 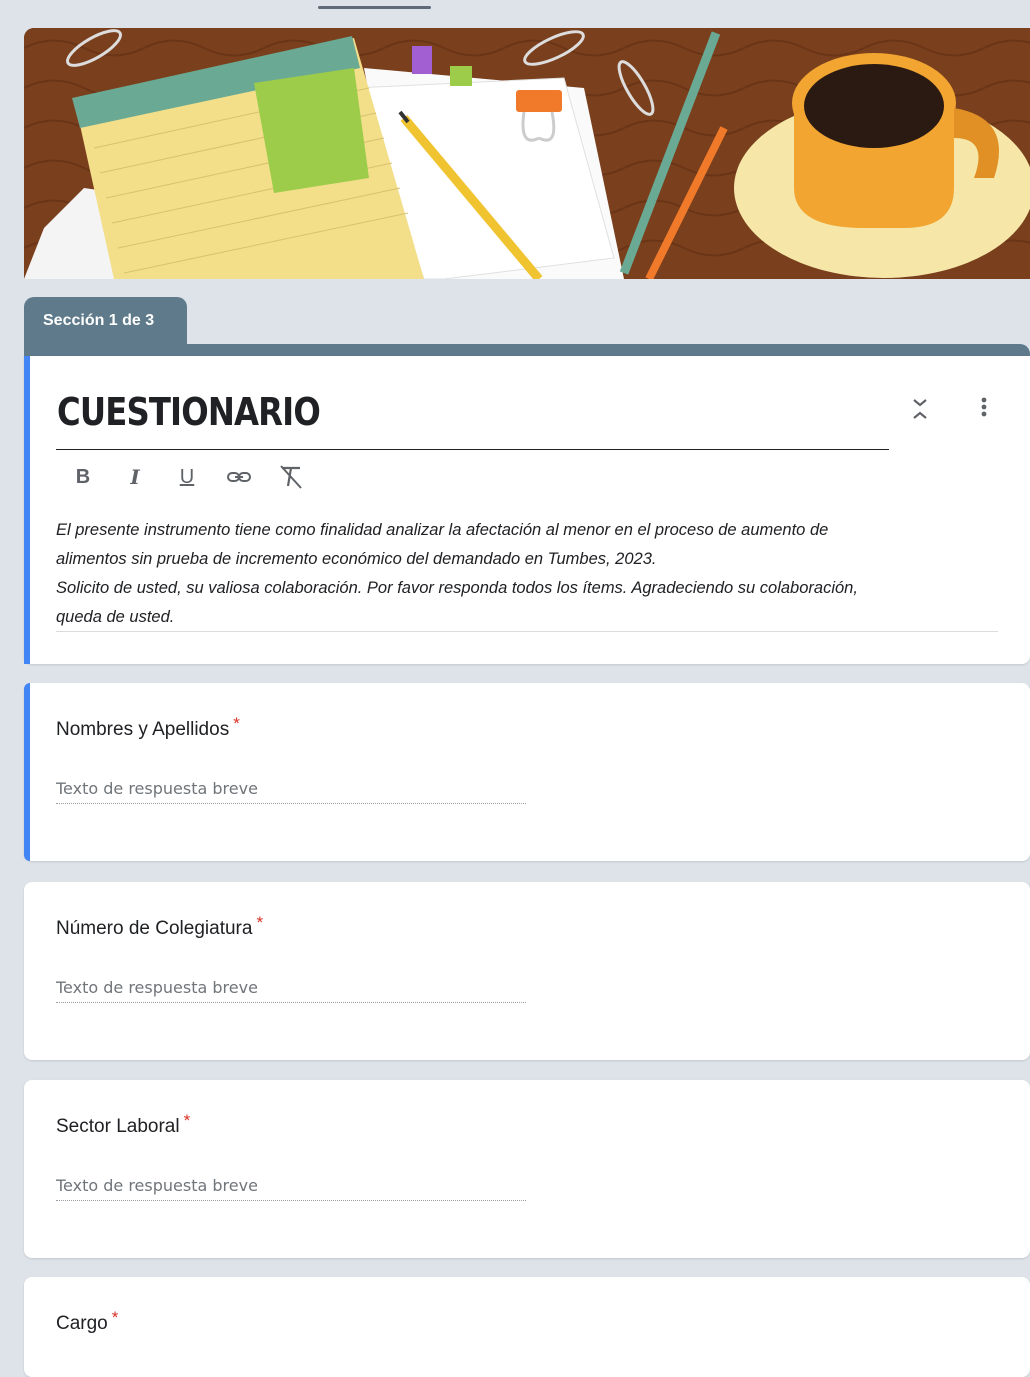 What do you see at coordinates (99, 320) in the screenshot?
I see `section-label: Sección 1 de 3` at bounding box center [99, 320].